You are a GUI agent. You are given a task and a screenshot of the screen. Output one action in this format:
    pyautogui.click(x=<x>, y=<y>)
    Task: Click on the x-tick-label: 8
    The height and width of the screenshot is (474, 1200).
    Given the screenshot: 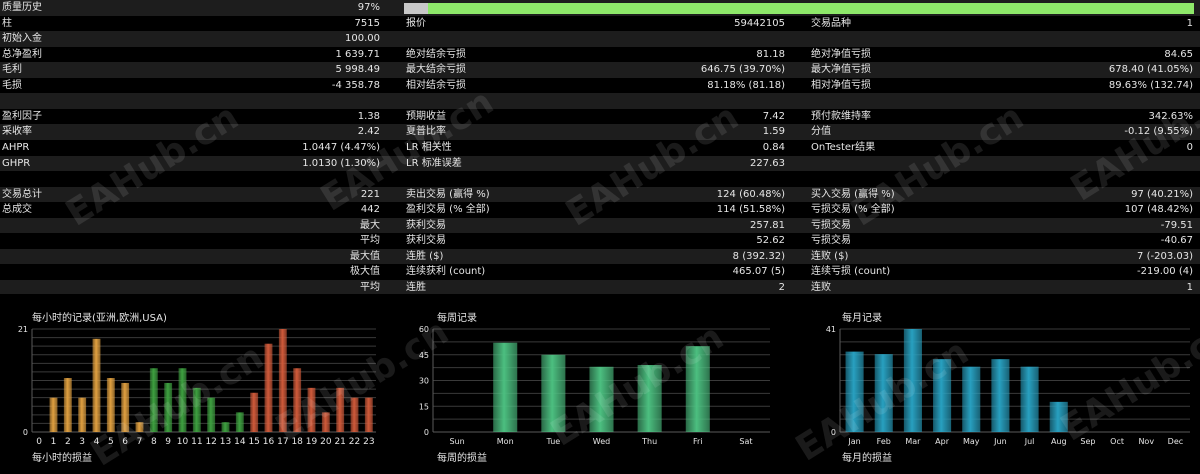 What is the action you would take?
    pyautogui.click(x=154, y=442)
    